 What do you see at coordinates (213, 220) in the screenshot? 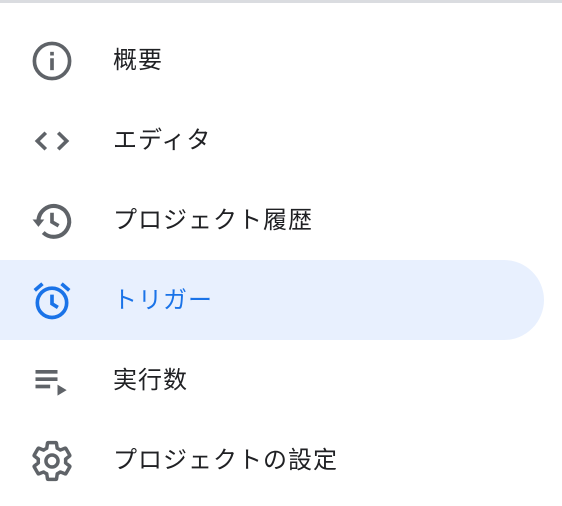
I see `nav-item-label: プロジェクト履歴` at bounding box center [213, 220].